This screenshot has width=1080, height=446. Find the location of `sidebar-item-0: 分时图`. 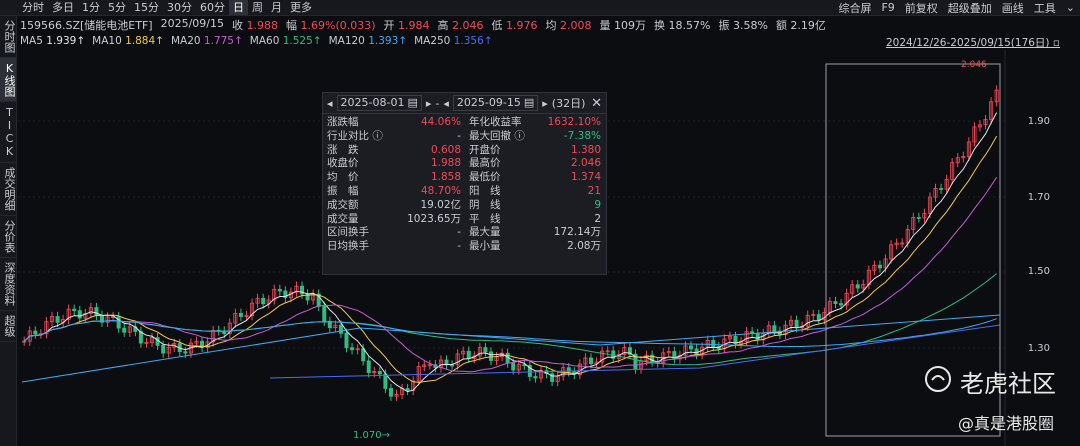

sidebar-item-0: 分时图 is located at coordinates (8, 37).